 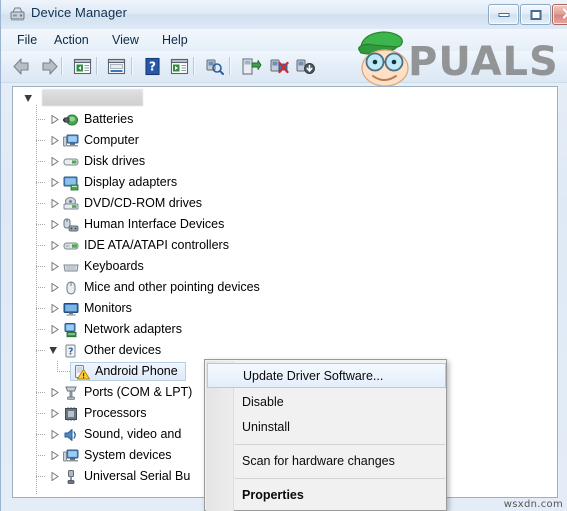 What do you see at coordinates (250, 66) in the screenshot?
I see `update-driver-software-icon` at bounding box center [250, 66].